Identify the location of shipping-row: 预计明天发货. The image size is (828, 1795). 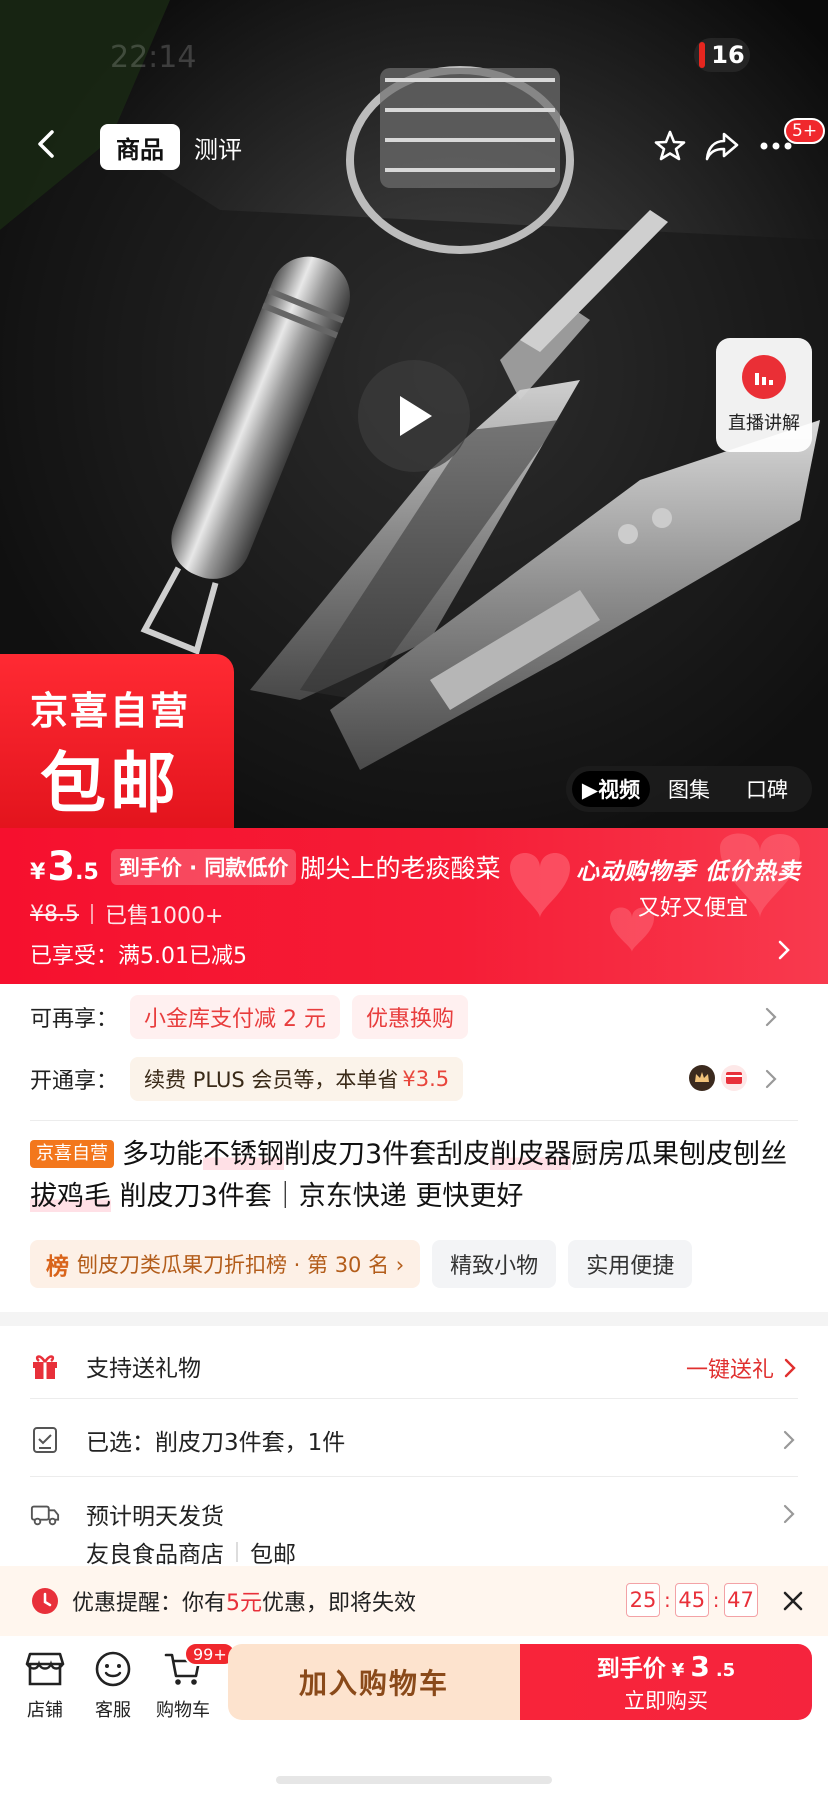
(414, 1514).